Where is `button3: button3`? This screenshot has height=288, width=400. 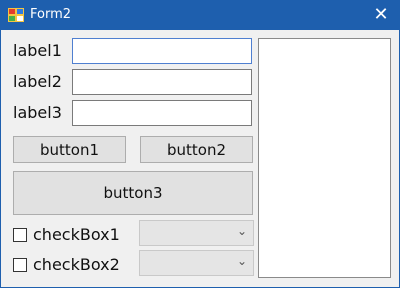 button3: button3 is located at coordinates (133, 193).